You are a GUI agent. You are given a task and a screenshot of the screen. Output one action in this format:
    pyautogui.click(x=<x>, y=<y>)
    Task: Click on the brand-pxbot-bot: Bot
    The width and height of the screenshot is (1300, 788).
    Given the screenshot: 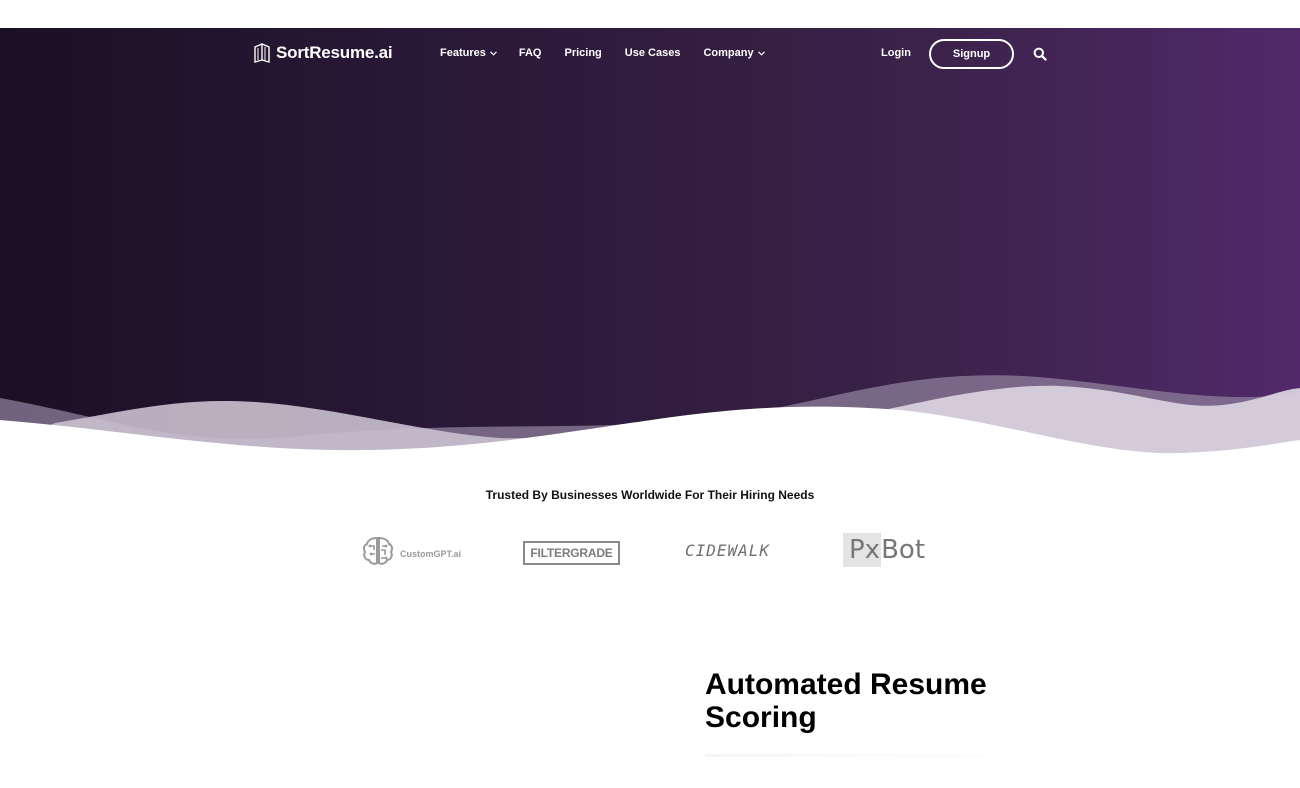 What is the action you would take?
    pyautogui.click(x=903, y=550)
    